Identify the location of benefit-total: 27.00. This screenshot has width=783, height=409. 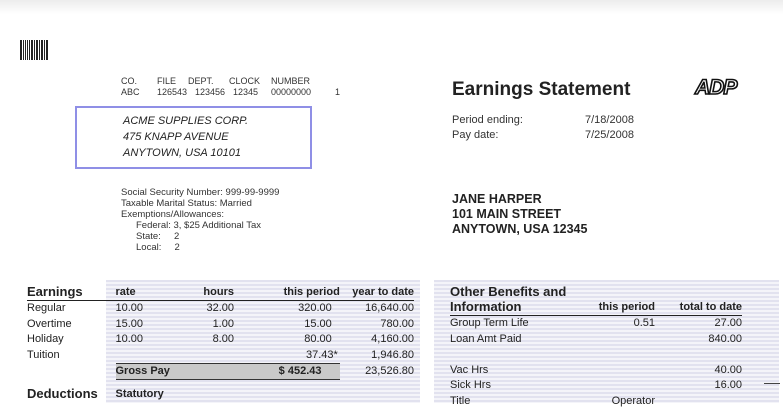
(728, 323).